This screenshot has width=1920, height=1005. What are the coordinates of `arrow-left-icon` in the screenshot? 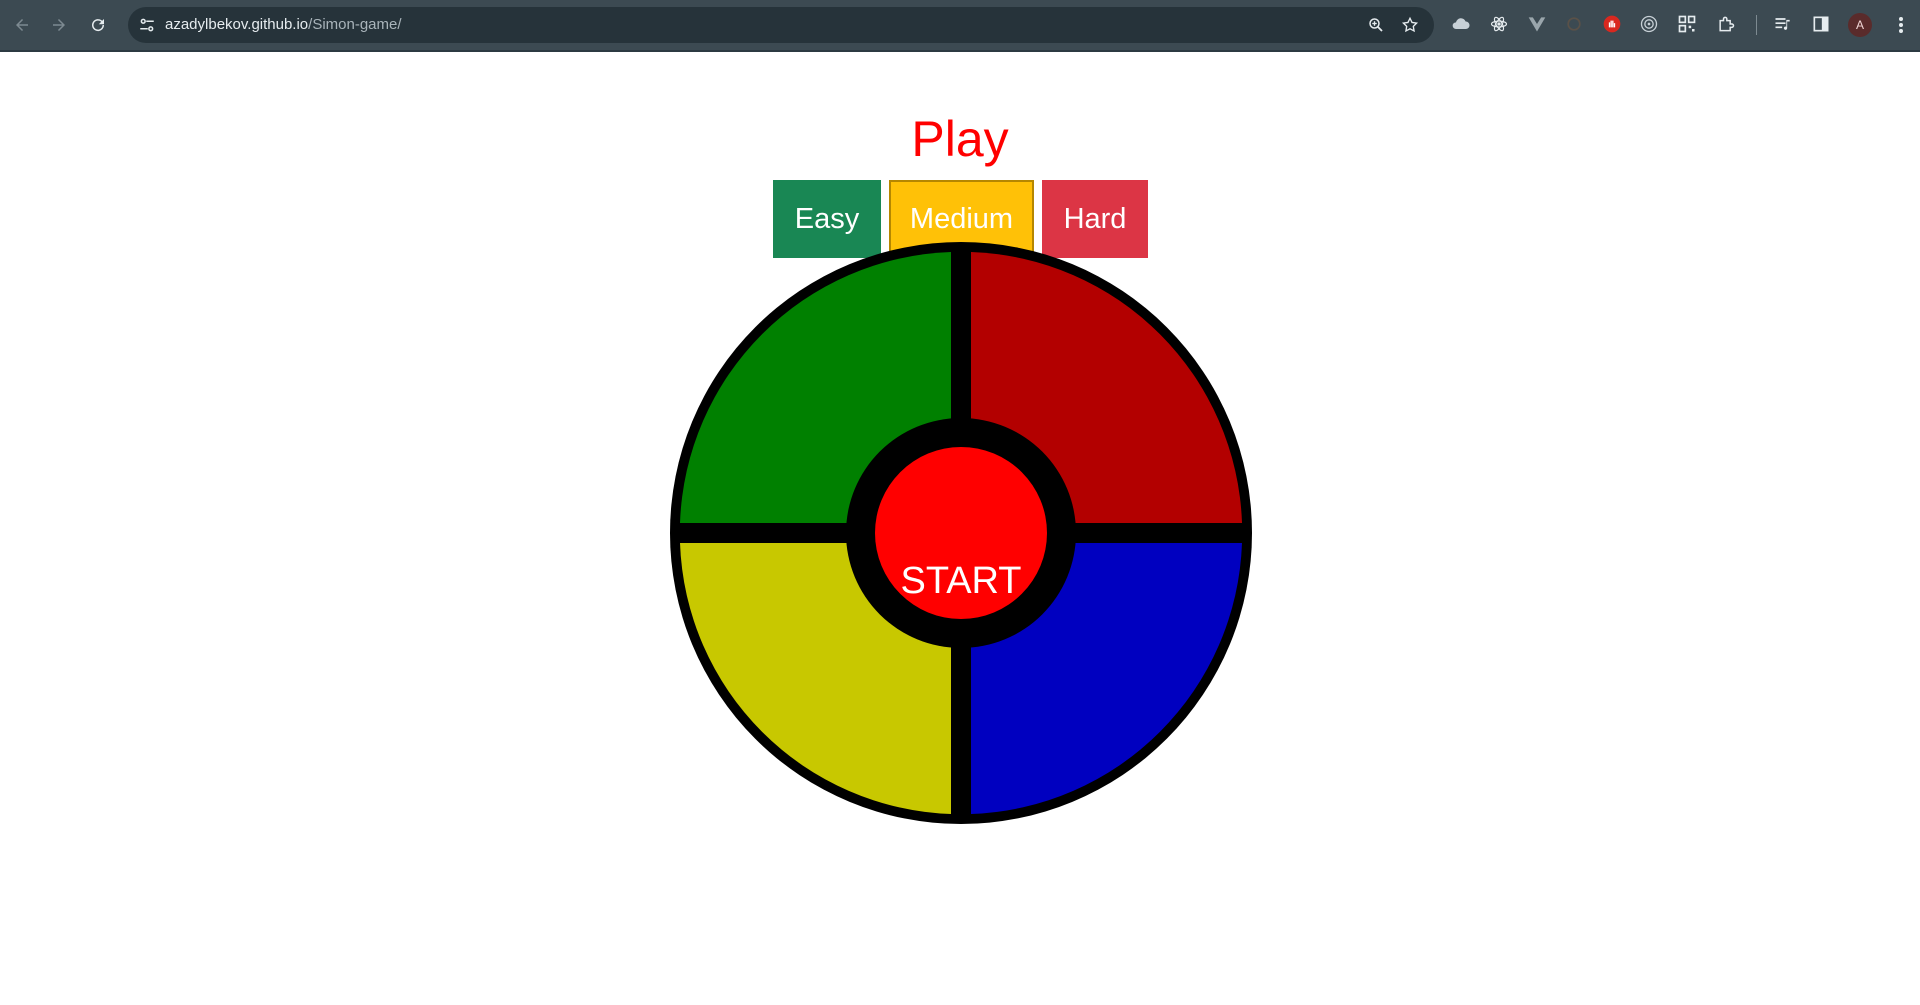 It's located at (22, 25).